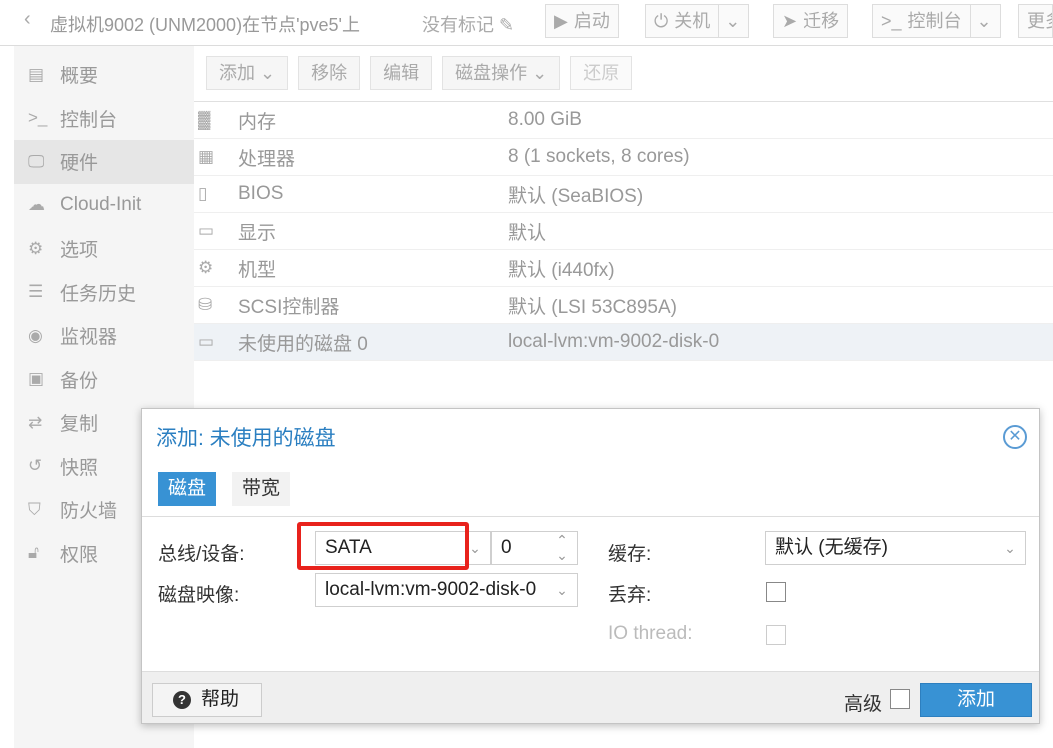 The width and height of the screenshot is (1053, 748). Describe the element at coordinates (205, 25) in the screenshot. I see `page-title: 虚拟机9002 (UNM2000)在节点'pve5'上` at that location.